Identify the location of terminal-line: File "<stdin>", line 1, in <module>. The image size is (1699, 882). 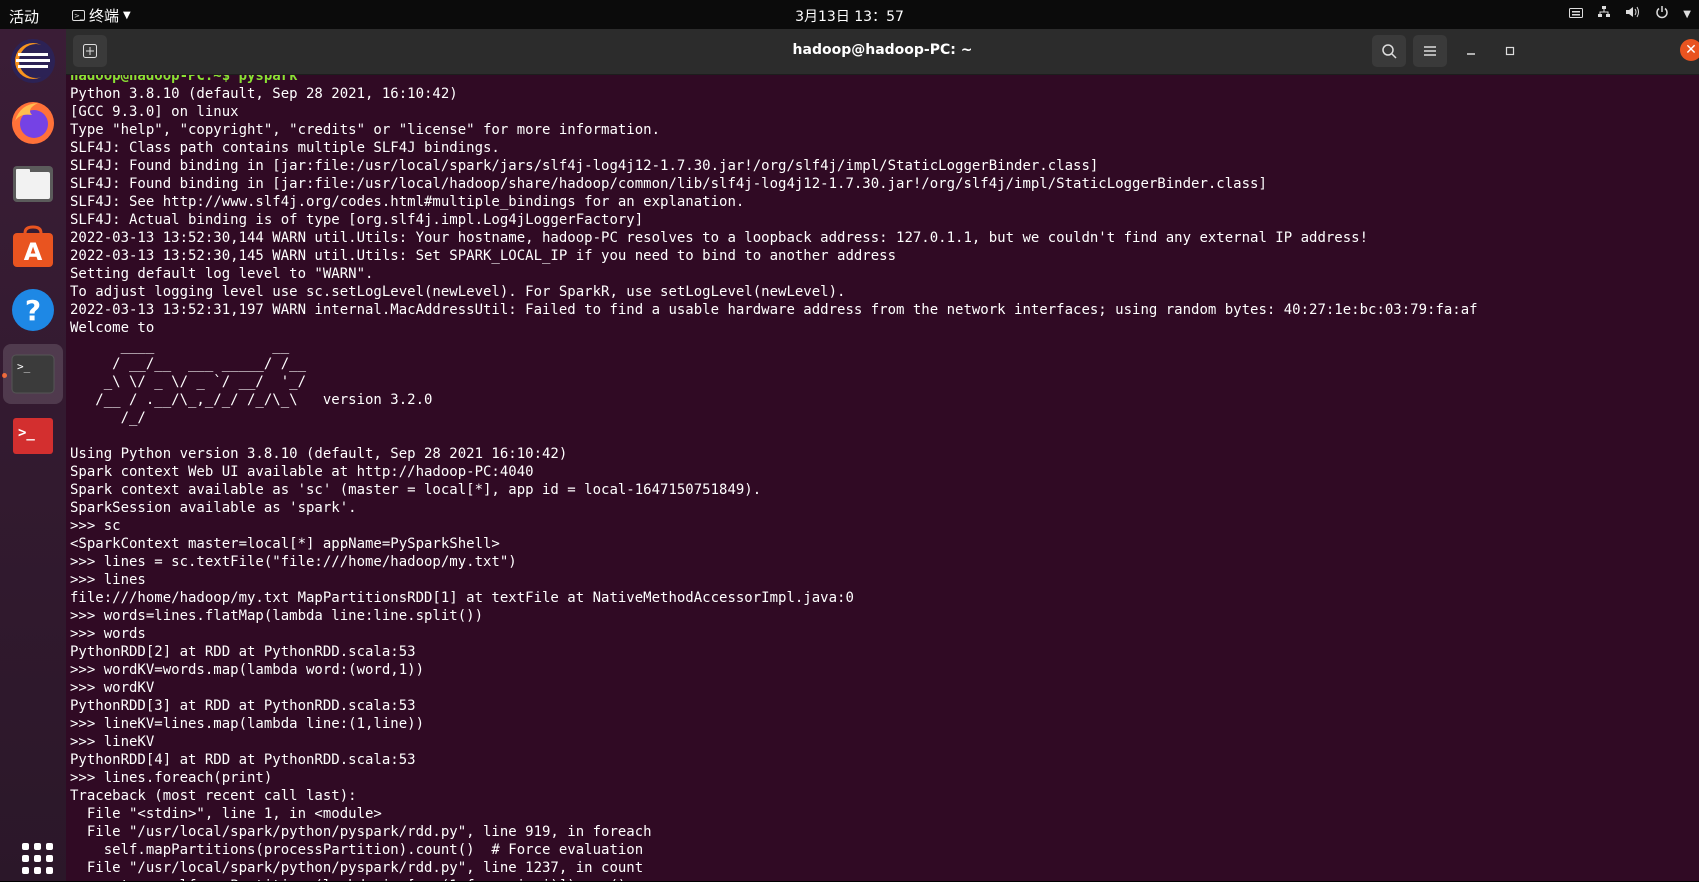
(226, 814).